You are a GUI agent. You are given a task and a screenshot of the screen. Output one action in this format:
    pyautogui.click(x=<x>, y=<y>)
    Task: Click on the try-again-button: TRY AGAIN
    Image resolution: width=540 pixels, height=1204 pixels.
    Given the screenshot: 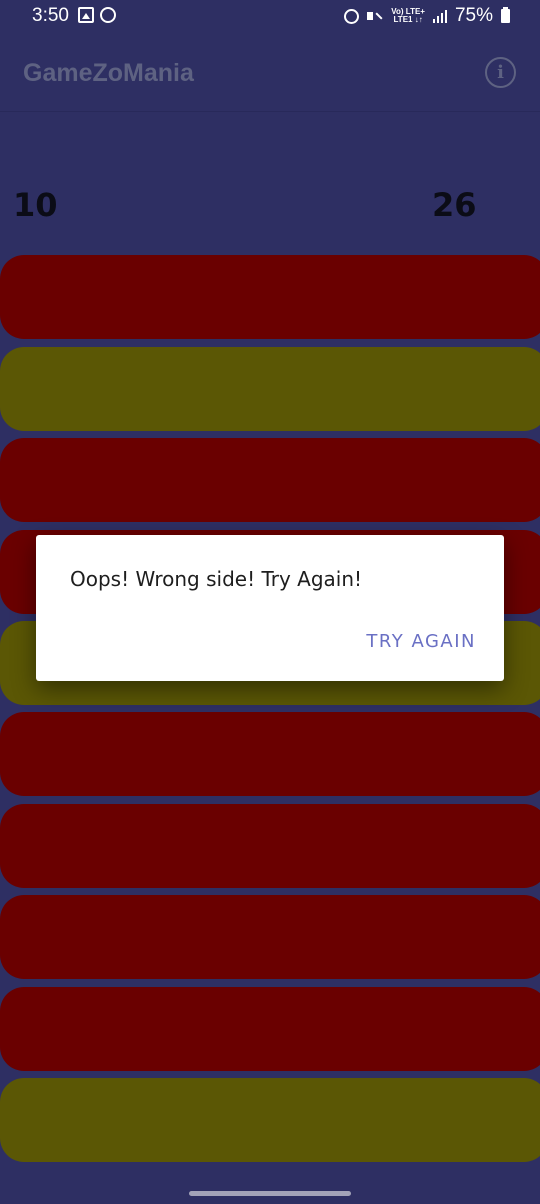 What is the action you would take?
    pyautogui.click(x=421, y=641)
    